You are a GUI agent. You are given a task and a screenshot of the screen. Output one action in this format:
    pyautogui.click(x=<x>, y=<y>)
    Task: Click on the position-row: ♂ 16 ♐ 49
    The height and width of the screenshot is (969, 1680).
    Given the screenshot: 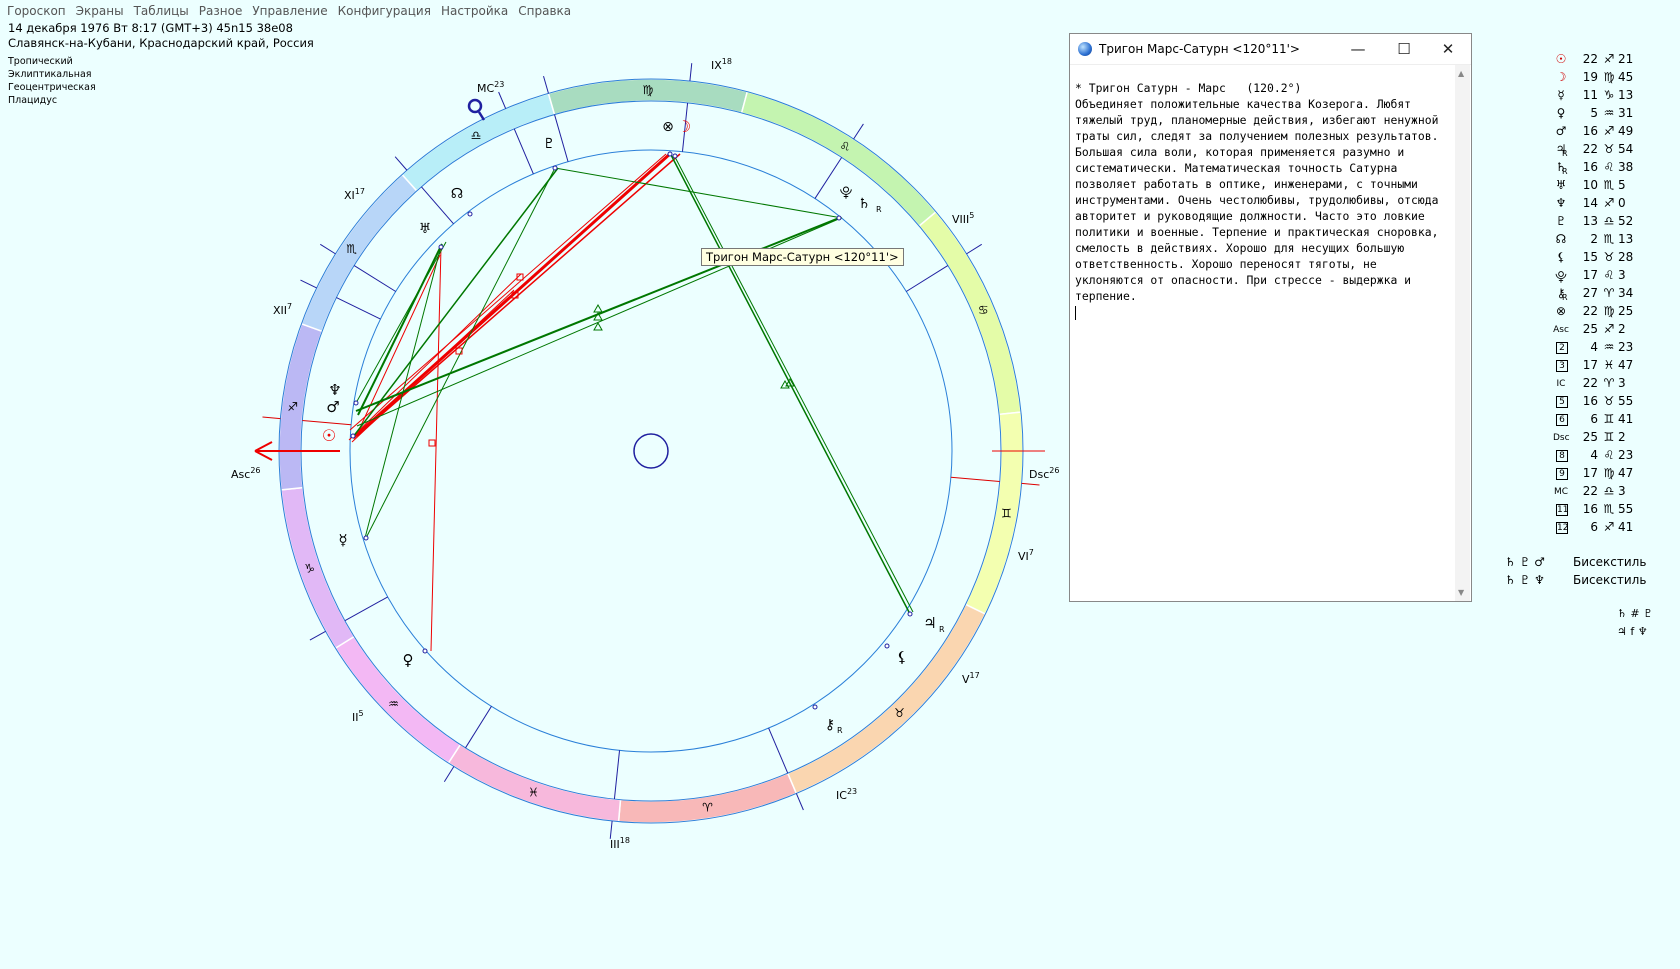 What is the action you would take?
    pyautogui.click(x=1613, y=132)
    